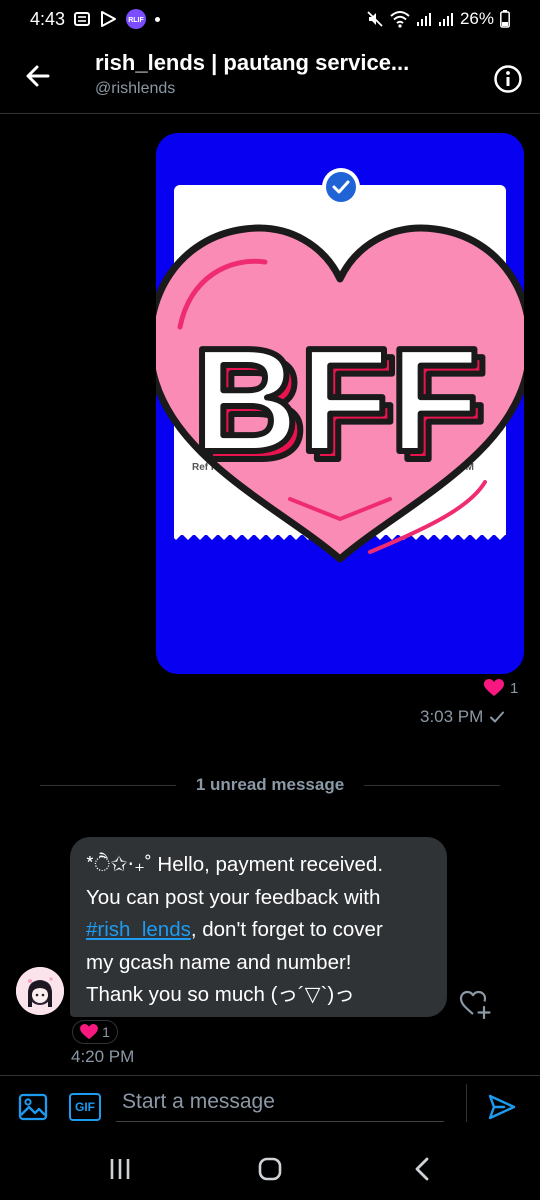  What do you see at coordinates (106, 1032) in the screenshot?
I see `received-reaction-count: 1` at bounding box center [106, 1032].